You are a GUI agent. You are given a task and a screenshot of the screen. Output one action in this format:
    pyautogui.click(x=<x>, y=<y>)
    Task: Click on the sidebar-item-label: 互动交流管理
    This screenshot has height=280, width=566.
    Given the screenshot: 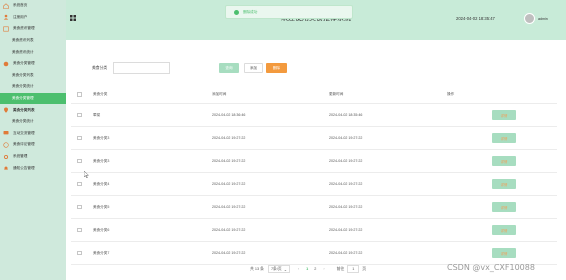 What is the action you would take?
    pyautogui.click(x=24, y=132)
    